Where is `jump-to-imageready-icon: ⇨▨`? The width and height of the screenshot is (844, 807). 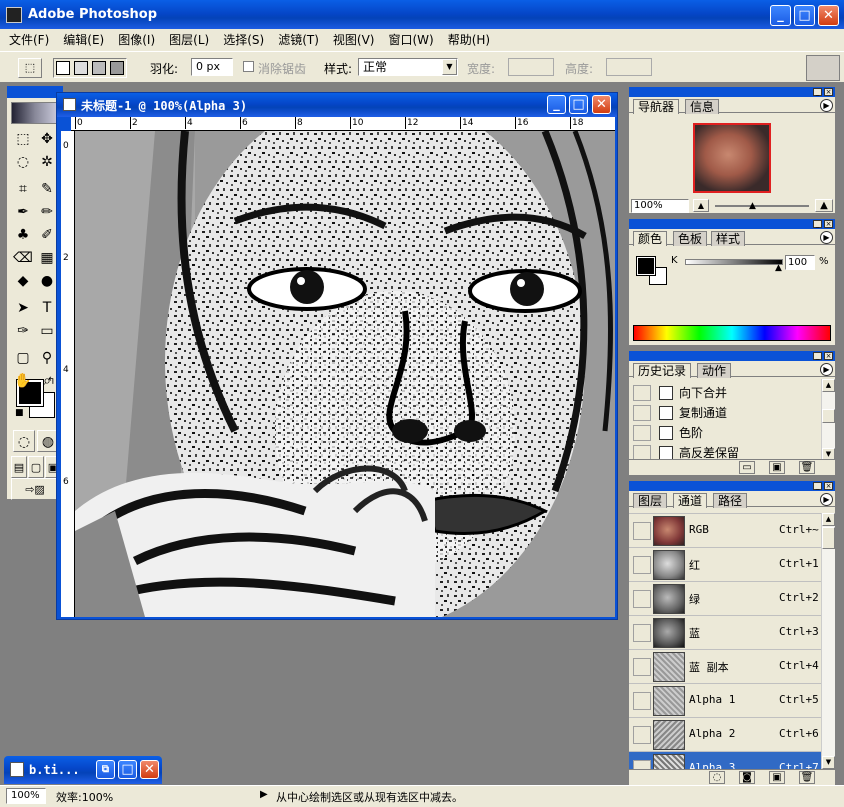 jump-to-imageready-icon: ⇨▨ is located at coordinates (35, 489).